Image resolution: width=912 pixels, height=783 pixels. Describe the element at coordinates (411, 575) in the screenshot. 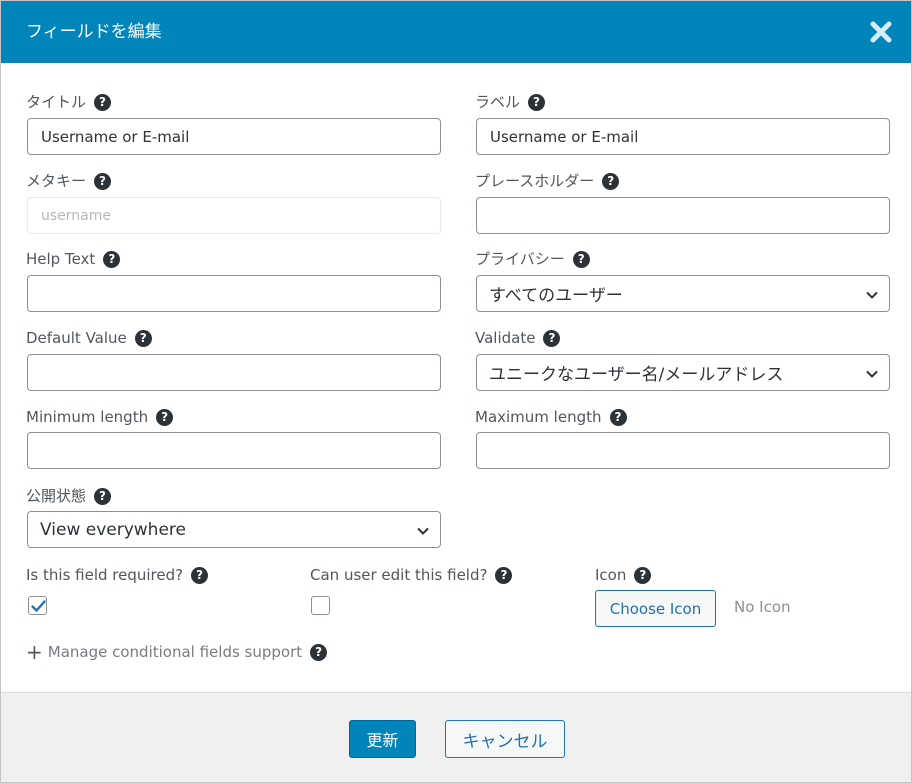

I see `editable-label: Can user edit this field? ?` at that location.